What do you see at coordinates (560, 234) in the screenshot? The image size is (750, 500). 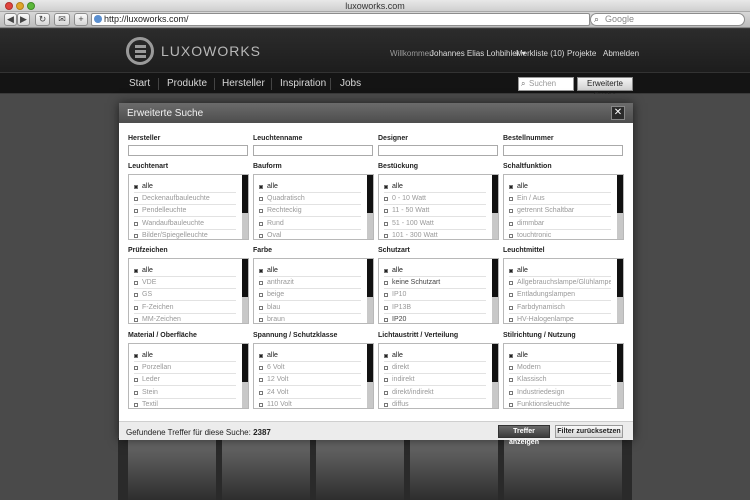 I see `filter-option: touchtronic` at bounding box center [560, 234].